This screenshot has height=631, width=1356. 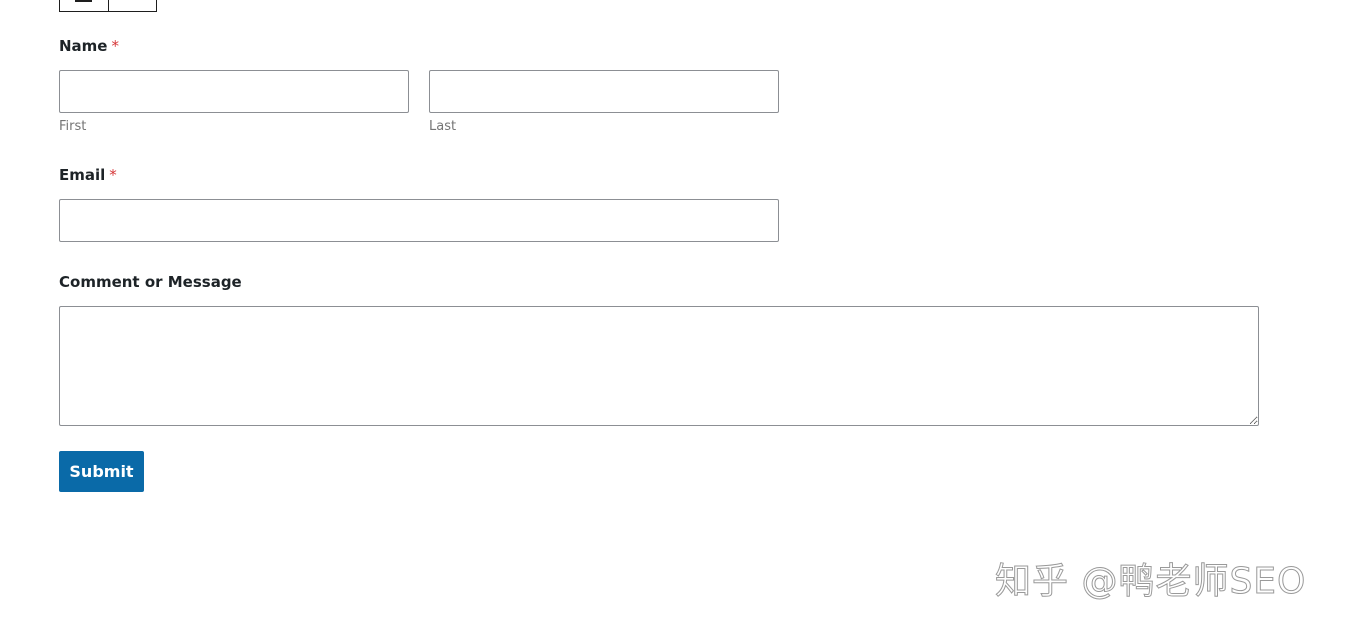 I want to click on last-name-input, so click(x=604, y=91).